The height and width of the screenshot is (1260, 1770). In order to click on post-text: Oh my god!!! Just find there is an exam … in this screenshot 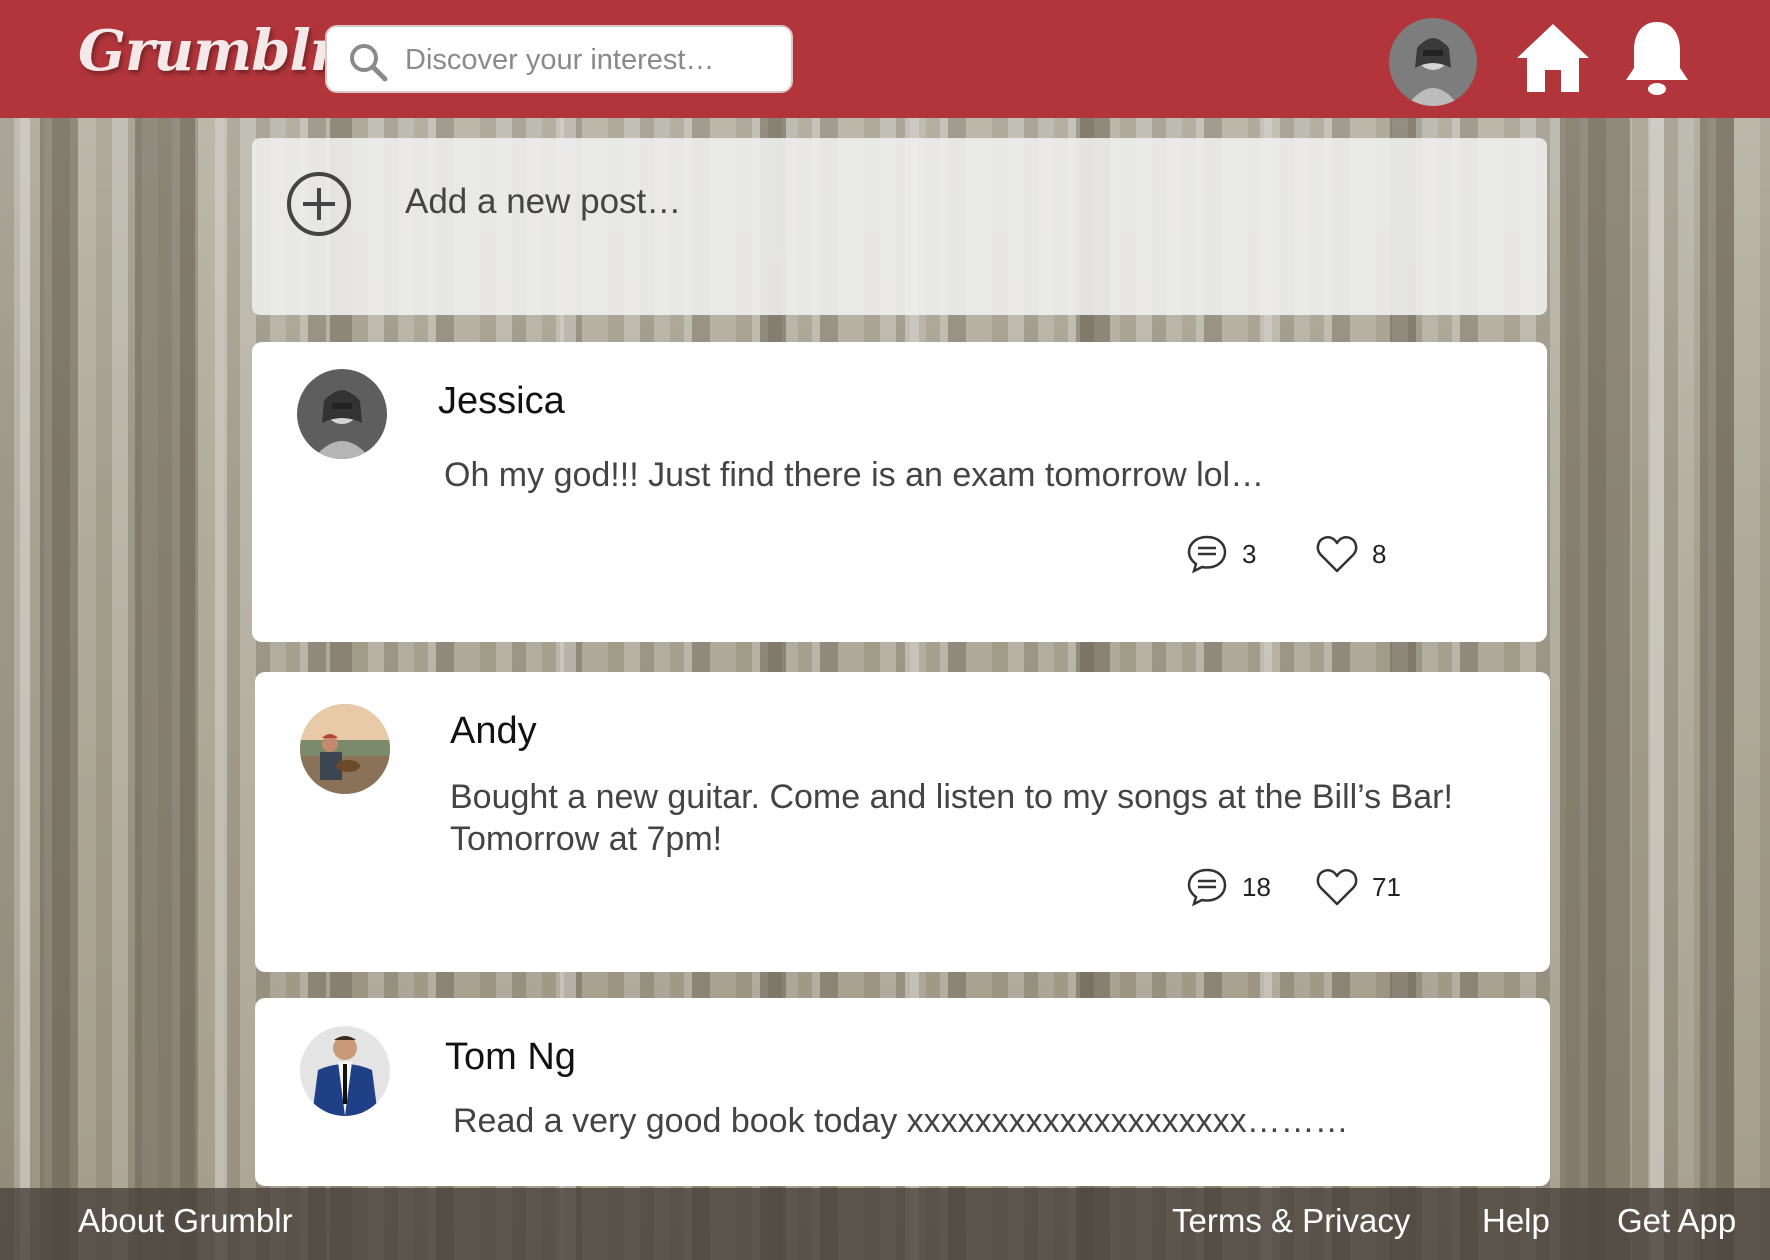, I will do `click(854, 475)`.